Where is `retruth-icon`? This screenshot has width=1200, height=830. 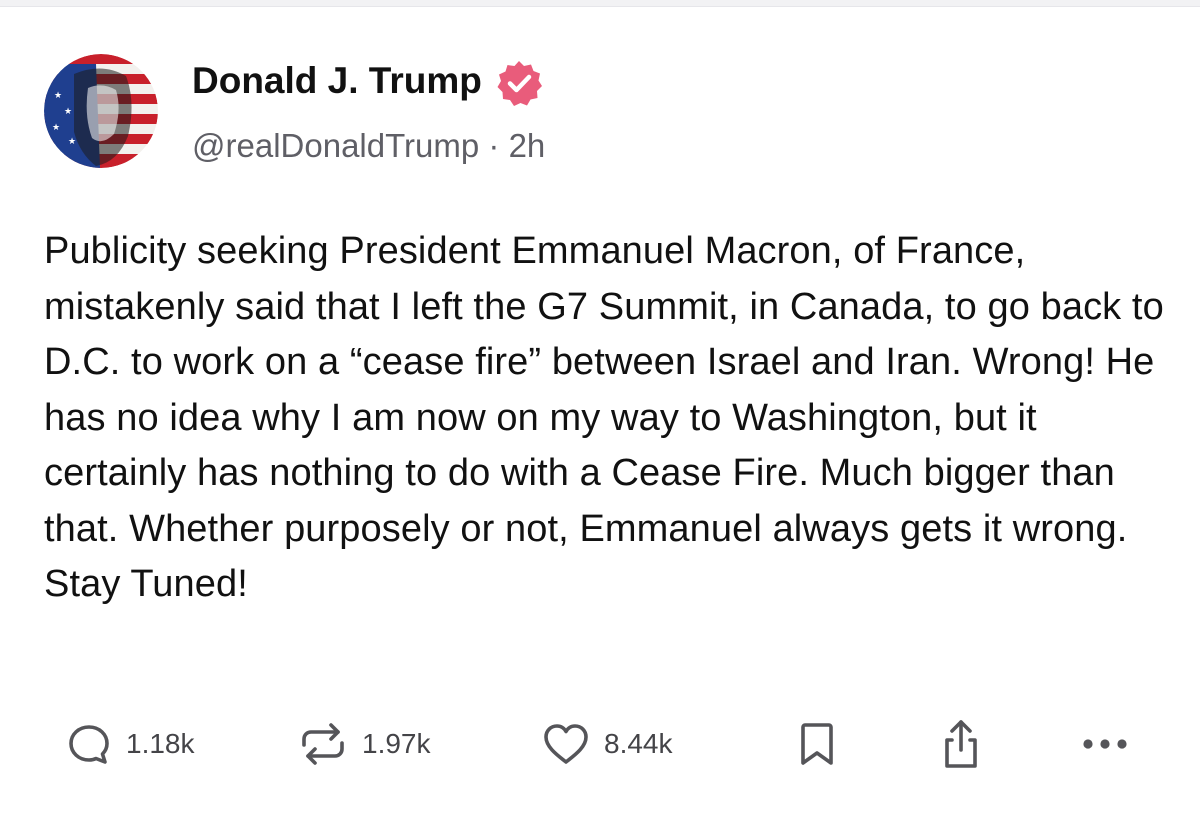 retruth-icon is located at coordinates (323, 744).